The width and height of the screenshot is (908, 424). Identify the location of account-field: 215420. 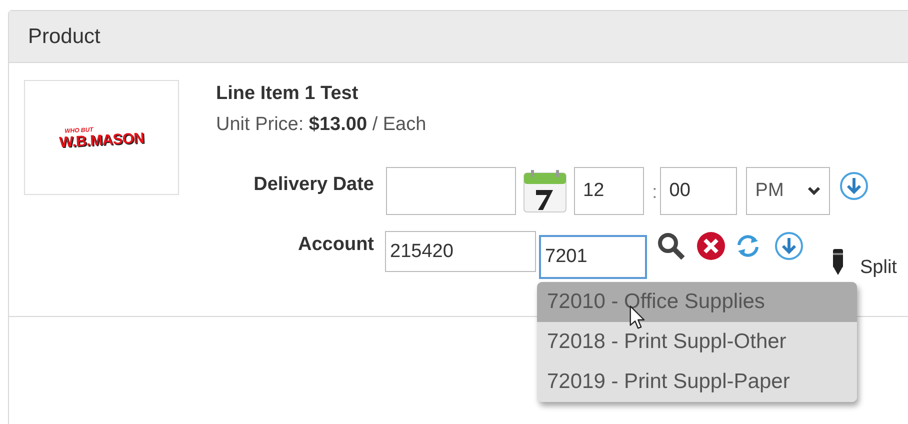
(460, 251).